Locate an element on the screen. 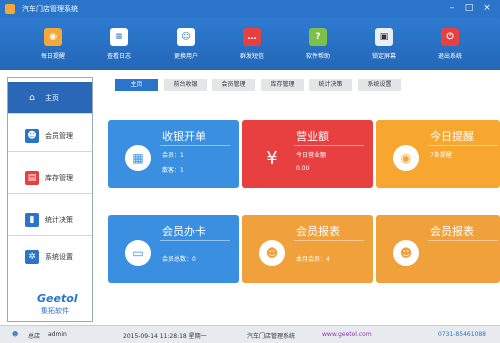  help-button: ? 软件帮助 is located at coordinates (318, 44).